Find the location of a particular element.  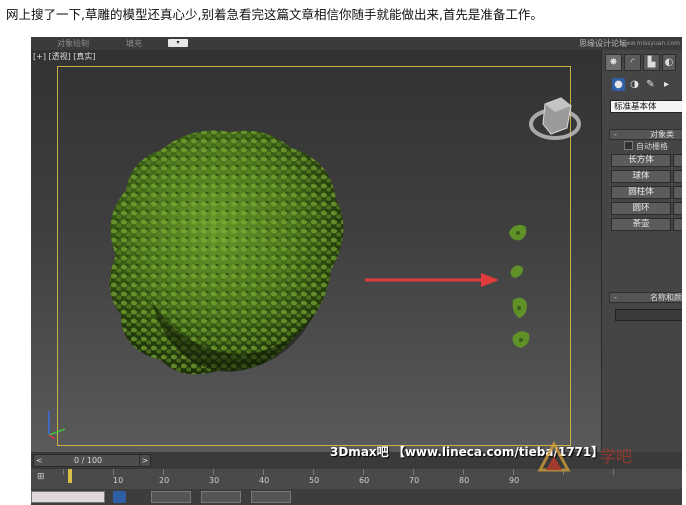

tab-modify: ◜ is located at coordinates (632, 62).